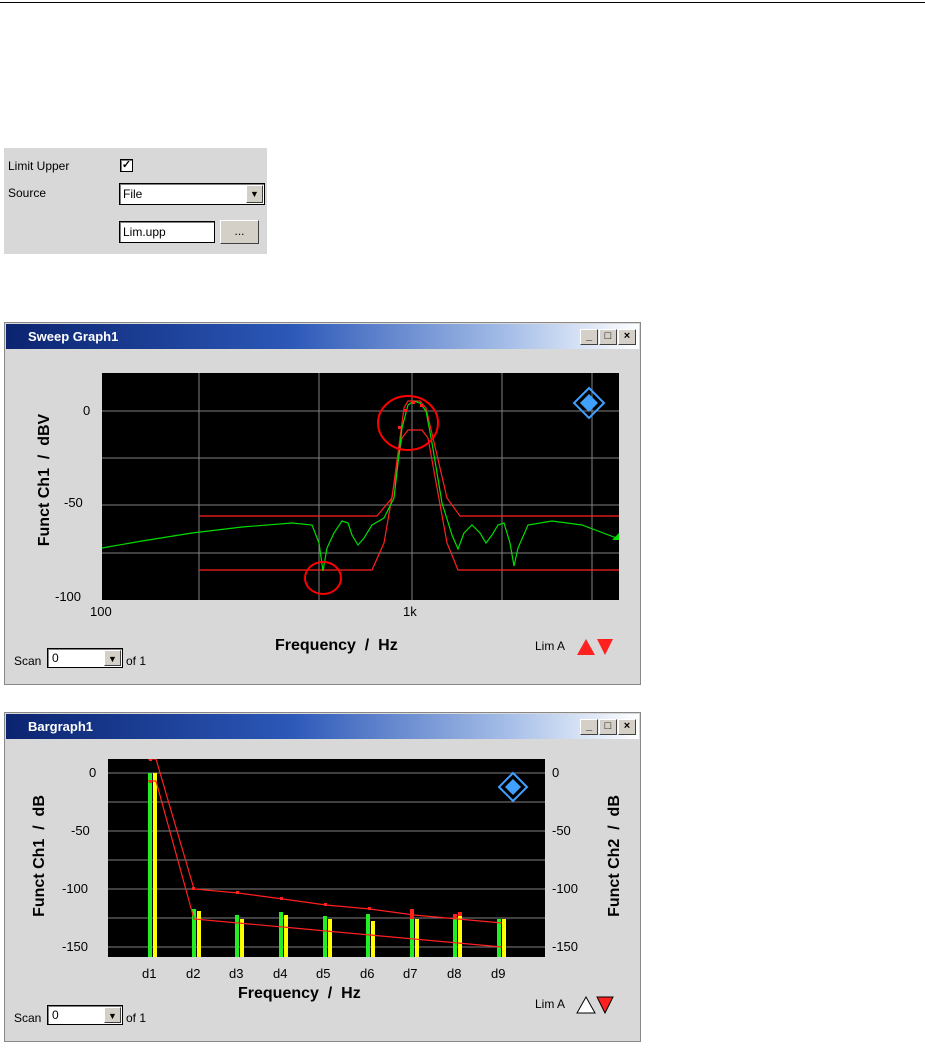  I want to click on source-label: Source, so click(27, 193).